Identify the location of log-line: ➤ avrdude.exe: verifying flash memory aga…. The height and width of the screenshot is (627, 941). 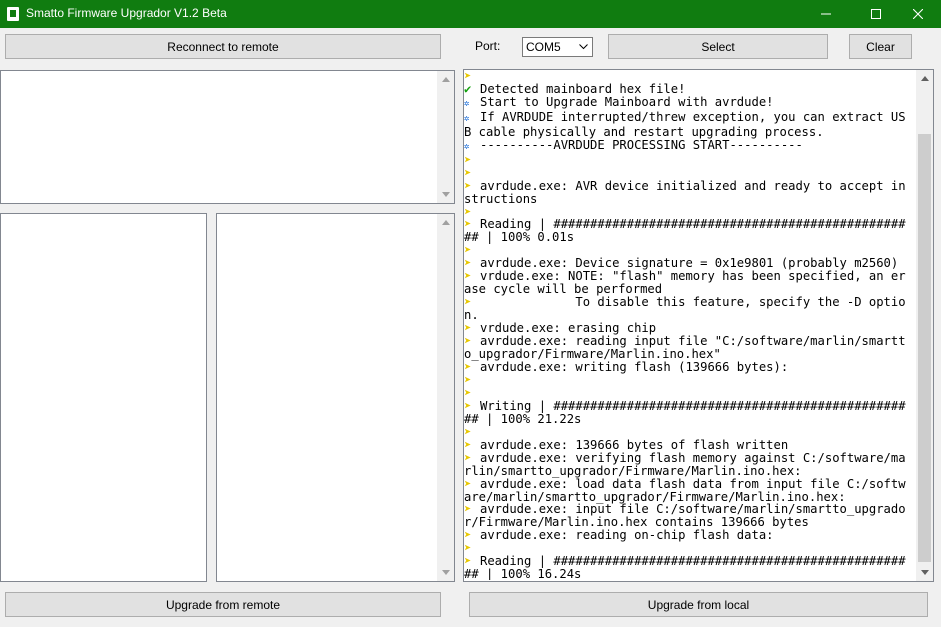
(687, 464).